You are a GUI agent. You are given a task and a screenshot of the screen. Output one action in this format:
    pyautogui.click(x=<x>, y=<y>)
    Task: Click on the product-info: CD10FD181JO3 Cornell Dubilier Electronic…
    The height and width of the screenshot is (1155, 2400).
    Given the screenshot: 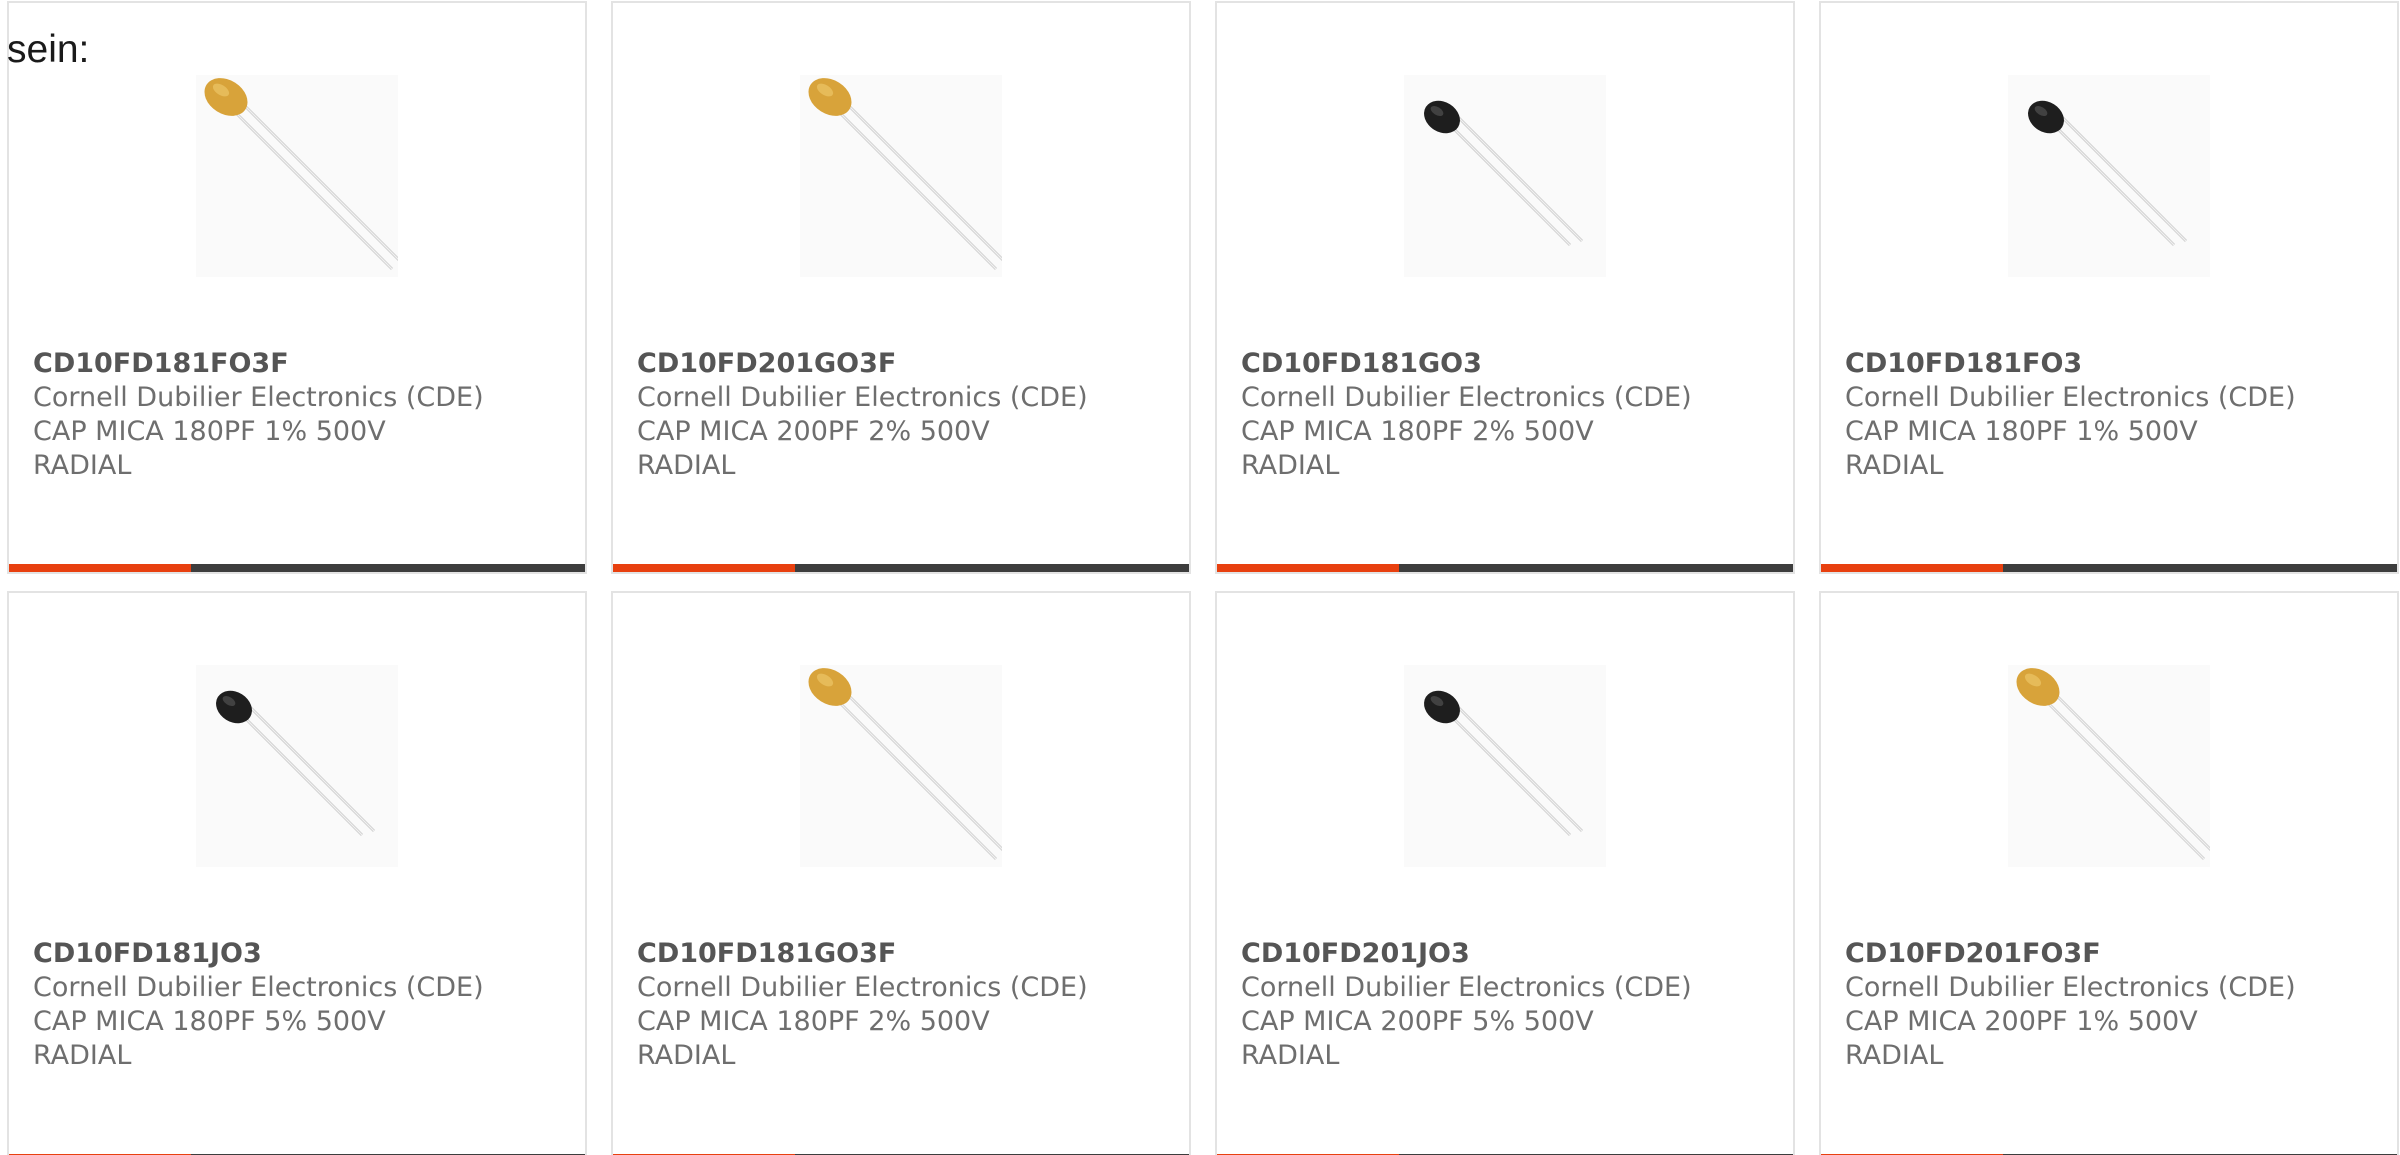 What is the action you would take?
    pyautogui.click(x=301, y=1005)
    